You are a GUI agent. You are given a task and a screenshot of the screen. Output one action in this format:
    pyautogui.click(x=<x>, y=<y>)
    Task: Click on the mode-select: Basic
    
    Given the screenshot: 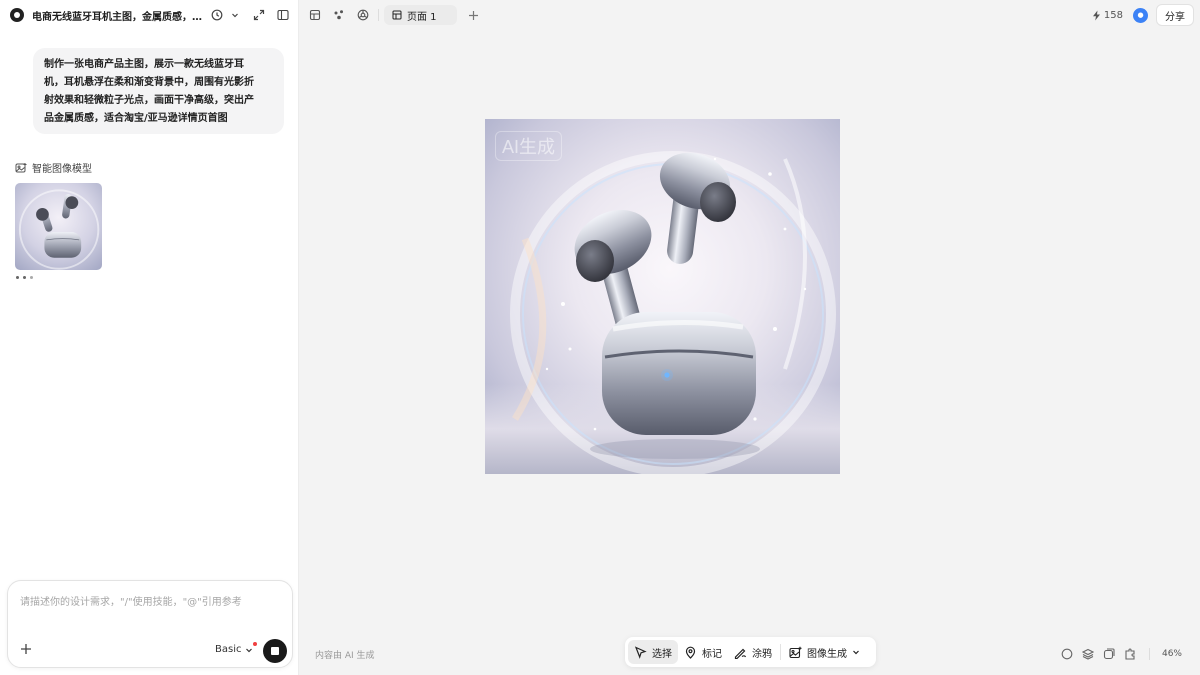 What is the action you would take?
    pyautogui.click(x=234, y=649)
    